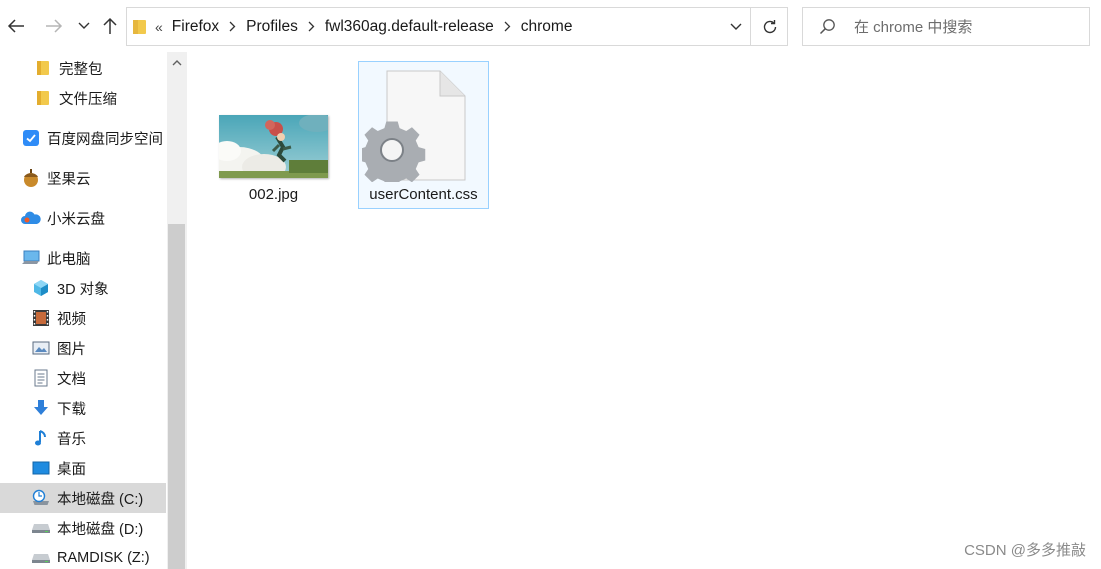 The image size is (1101, 569). I want to click on sidebar-item-baidu-netdisk: 百度网盘同步空间, so click(83, 138).